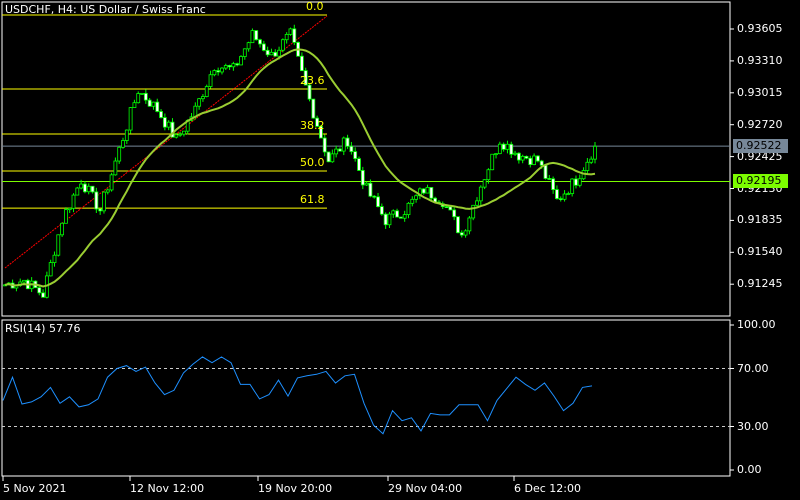 Image resolution: width=800 pixels, height=500 pixels. What do you see at coordinates (749, 469) in the screenshot?
I see `rsi-axis-label: 0.00` at bounding box center [749, 469].